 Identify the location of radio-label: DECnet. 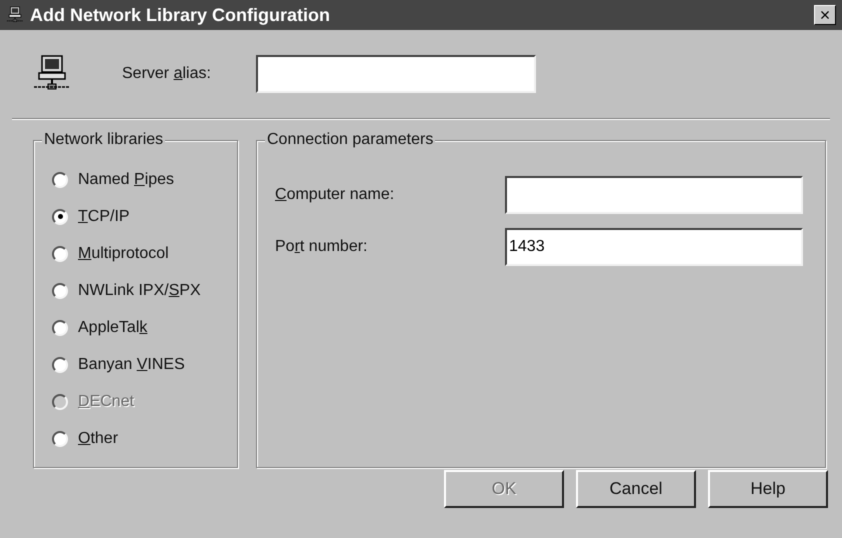
(106, 402).